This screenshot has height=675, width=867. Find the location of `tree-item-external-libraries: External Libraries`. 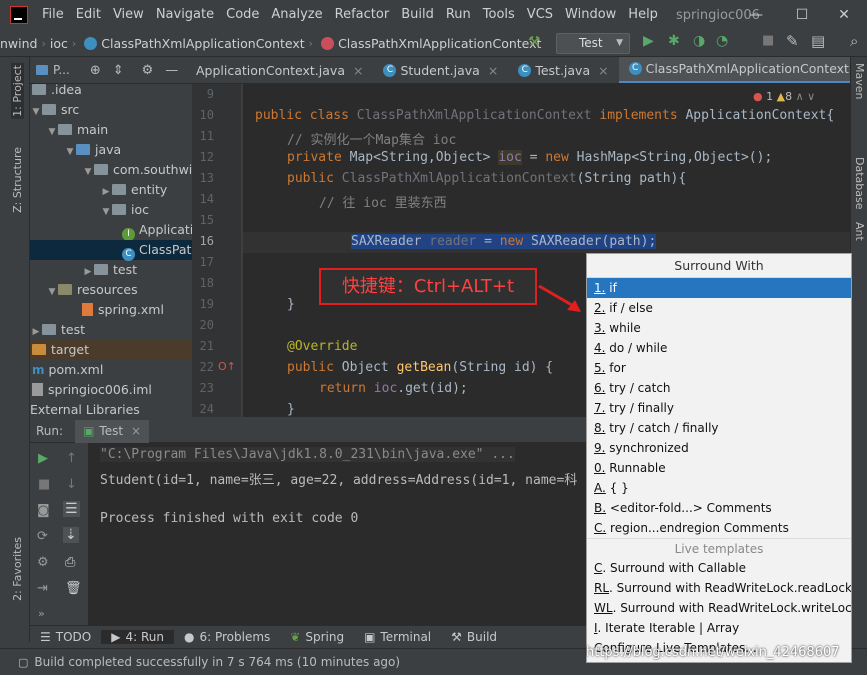

tree-item-external-libraries: External Libraries is located at coordinates (111, 408).